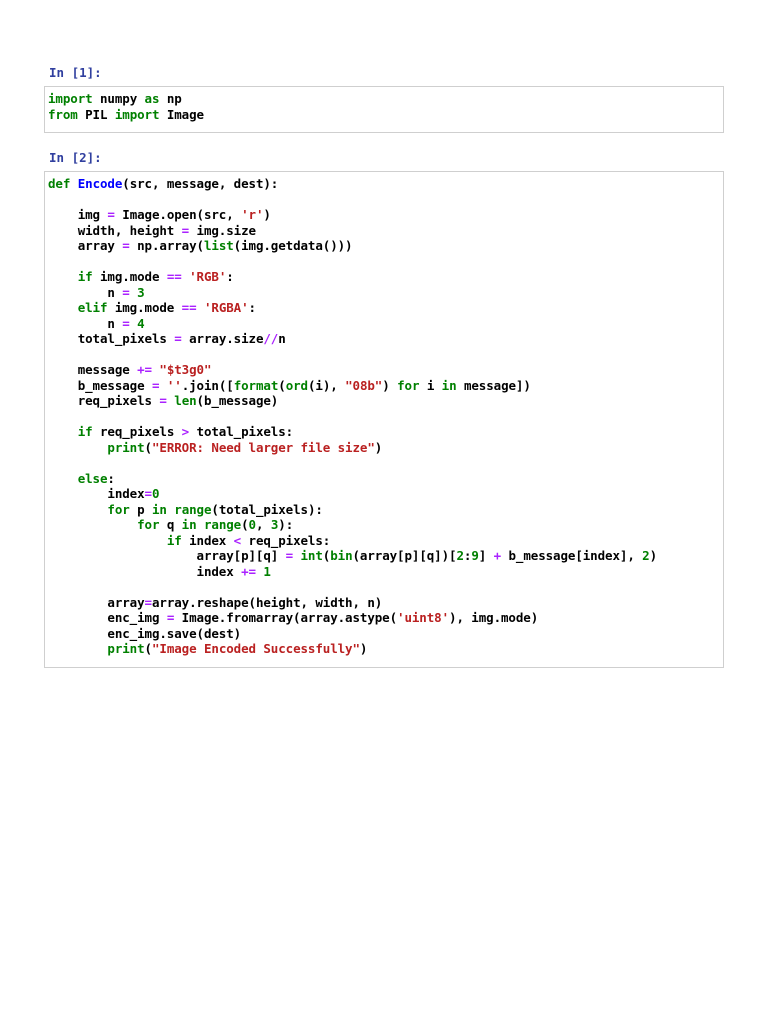  What do you see at coordinates (185, 431) in the screenshot?
I see `operator: >` at bounding box center [185, 431].